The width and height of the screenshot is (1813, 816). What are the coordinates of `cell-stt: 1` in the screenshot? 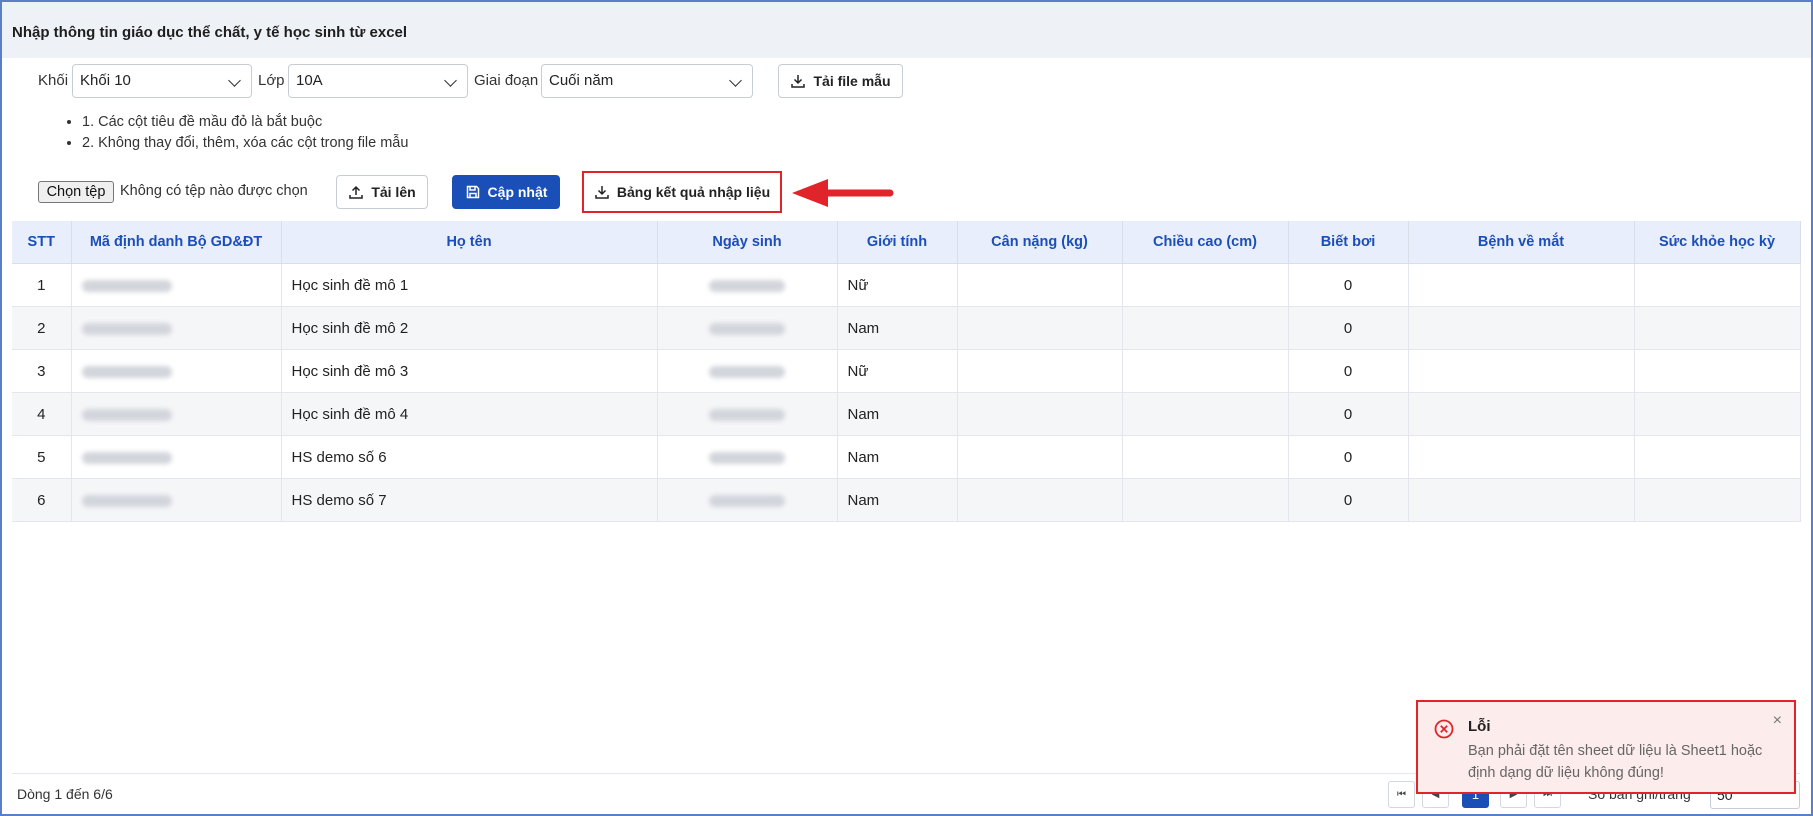 It's located at (42, 285).